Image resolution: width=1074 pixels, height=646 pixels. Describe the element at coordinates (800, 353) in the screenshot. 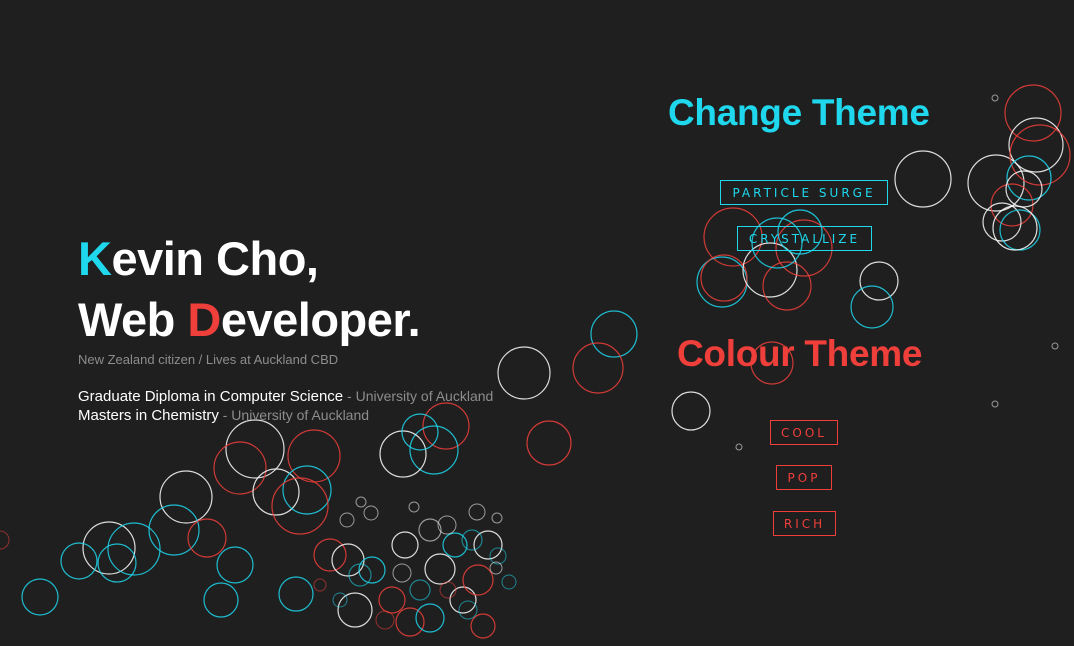

I see `colour-theme-heading: Colour Theme` at that location.